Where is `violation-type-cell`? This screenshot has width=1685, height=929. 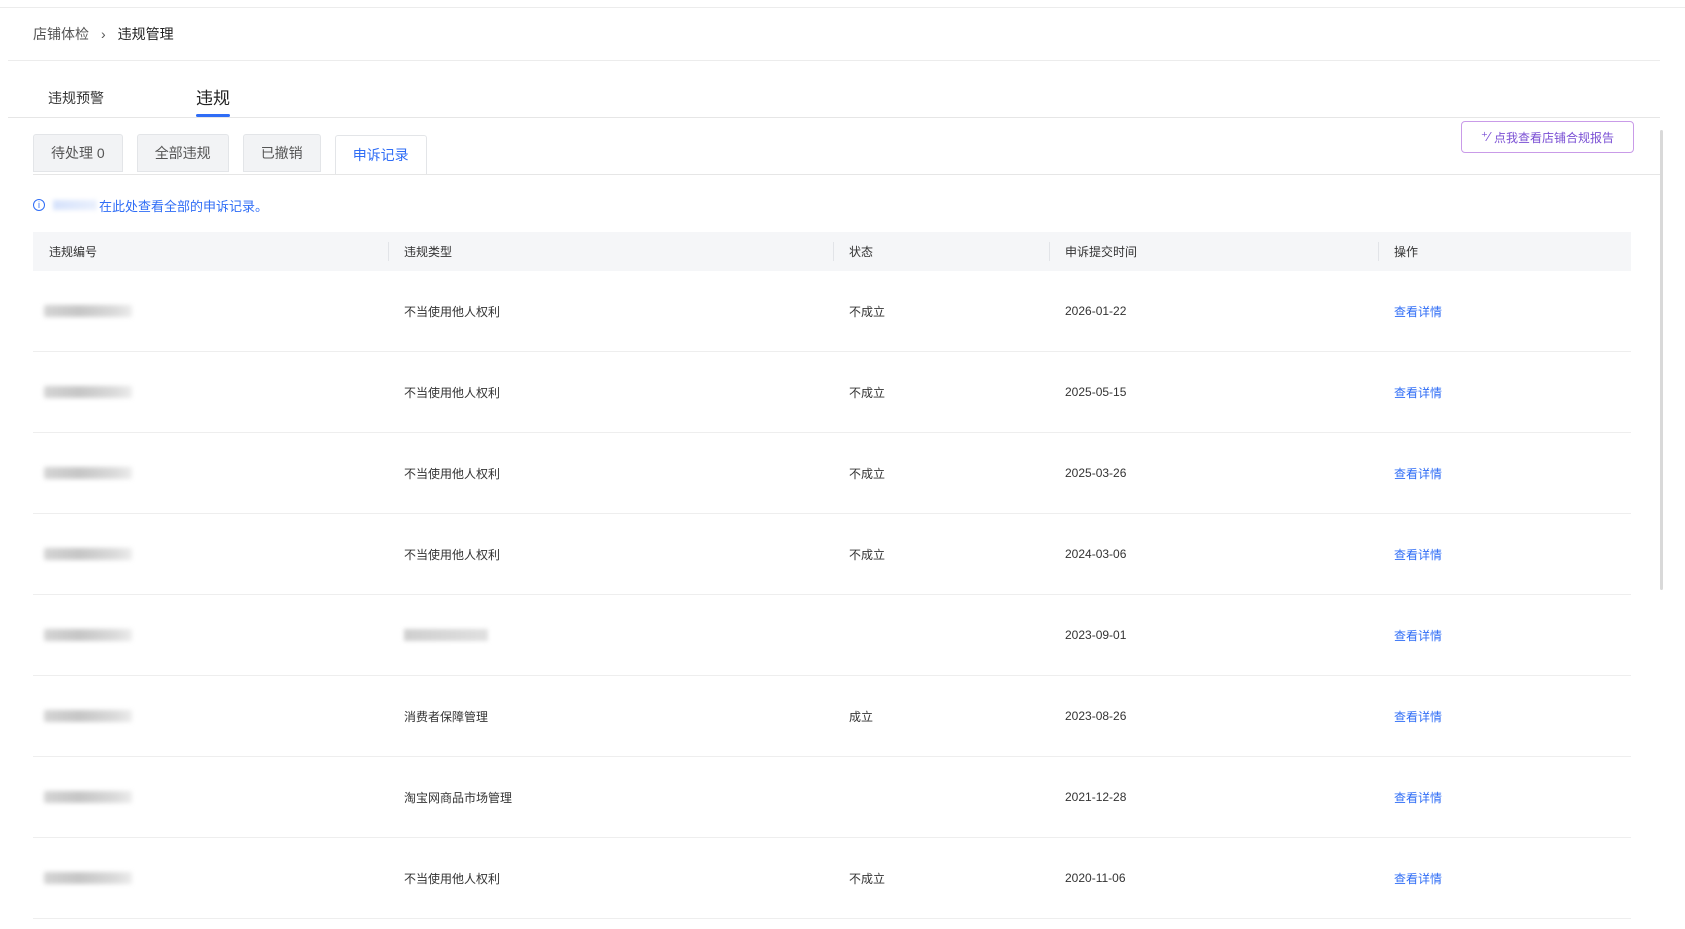 violation-type-cell is located at coordinates (610, 635).